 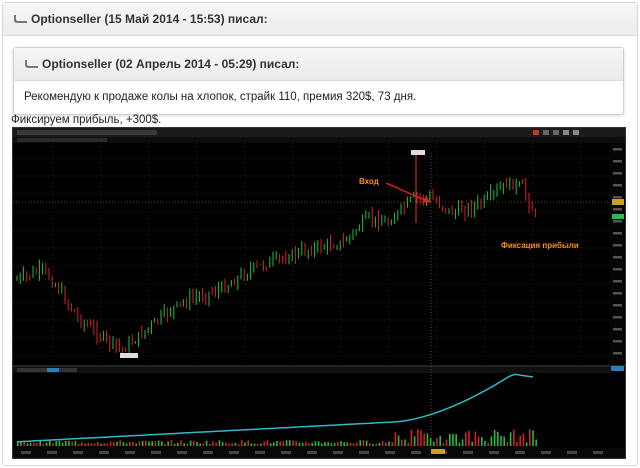 What do you see at coordinates (406, 192) in the screenshot?
I see `entry-arrow` at bounding box center [406, 192].